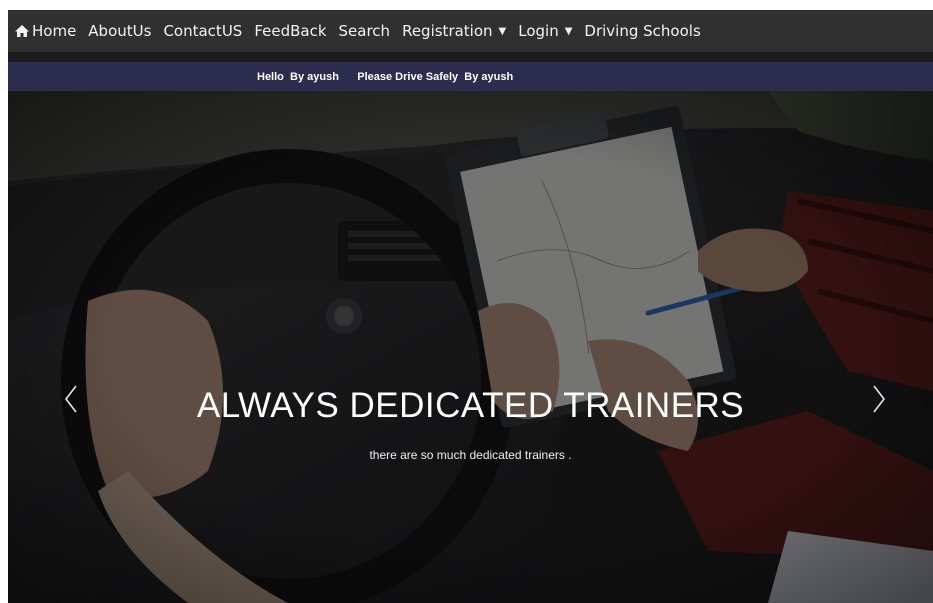 The height and width of the screenshot is (603, 933). I want to click on nav-contactus: ContactUS, so click(202, 31).